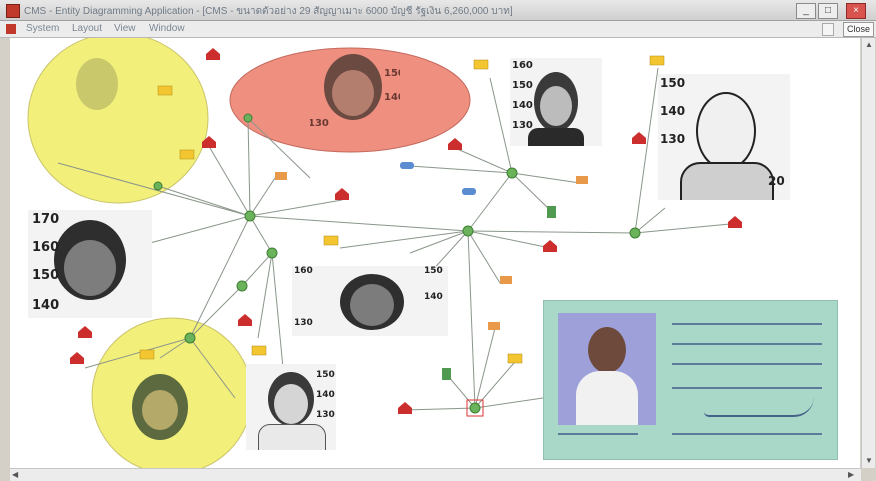 The width and height of the screenshot is (876, 481). I want to click on id-card-image, so click(690, 380).